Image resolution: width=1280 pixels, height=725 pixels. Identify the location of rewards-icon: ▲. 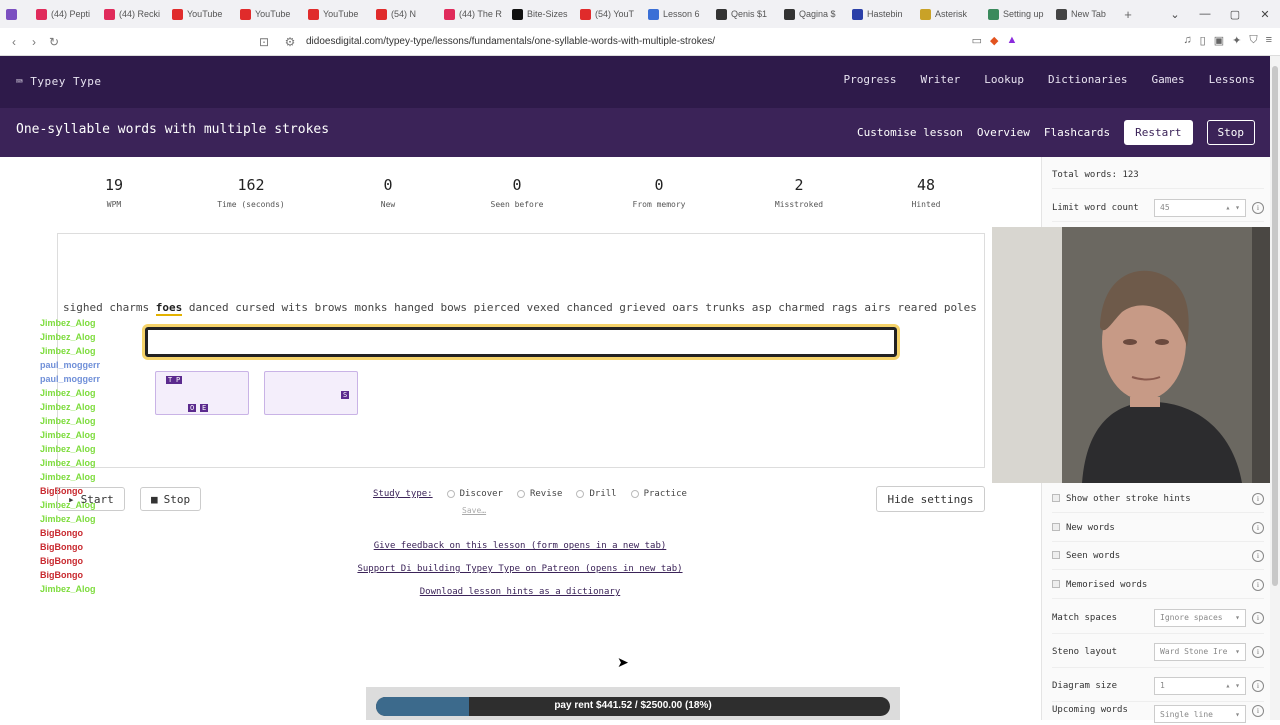
(1012, 40).